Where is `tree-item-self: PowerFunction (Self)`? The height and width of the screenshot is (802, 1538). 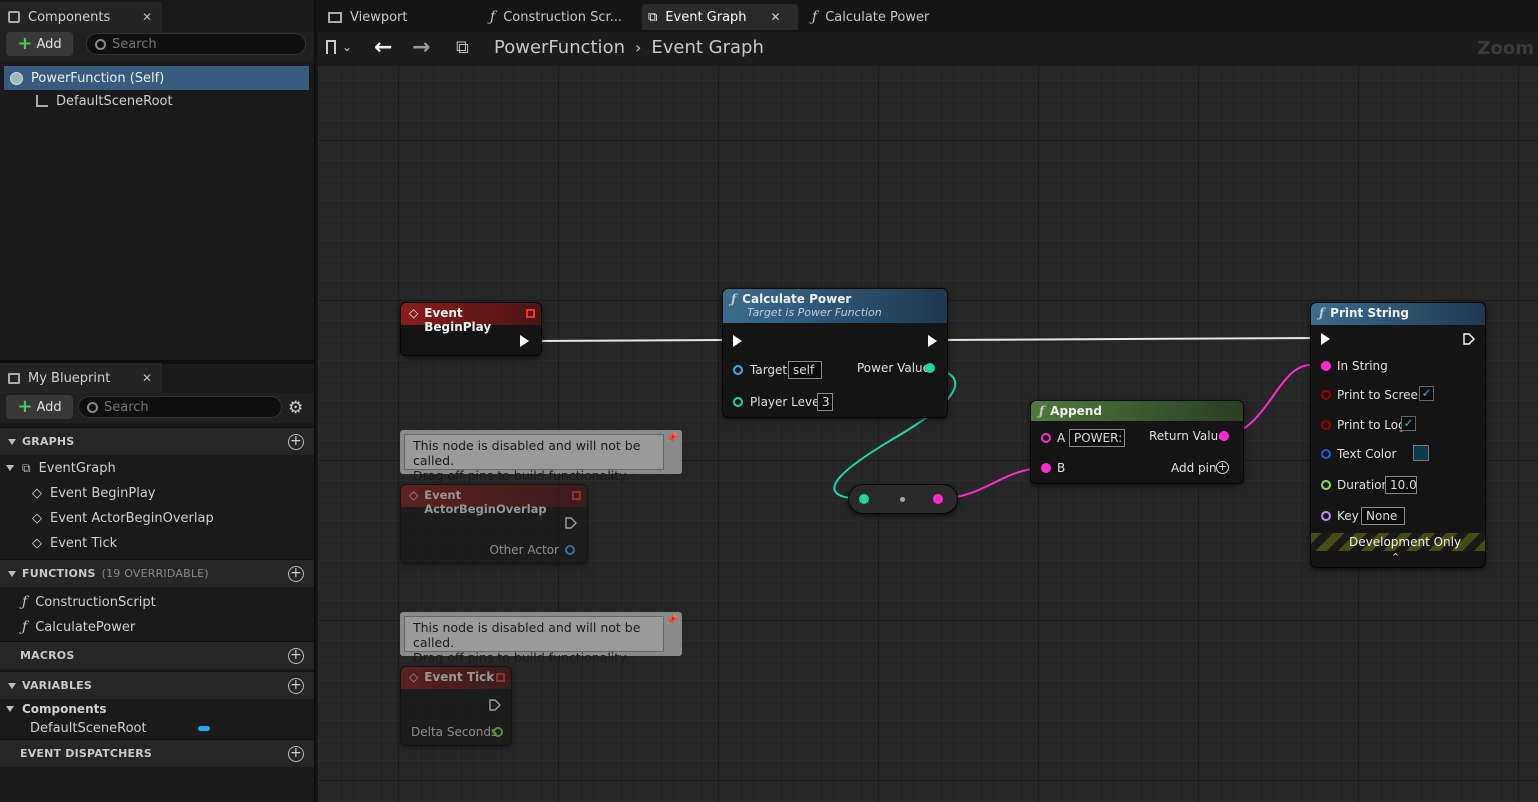 tree-item-self: PowerFunction (Self) is located at coordinates (156, 78).